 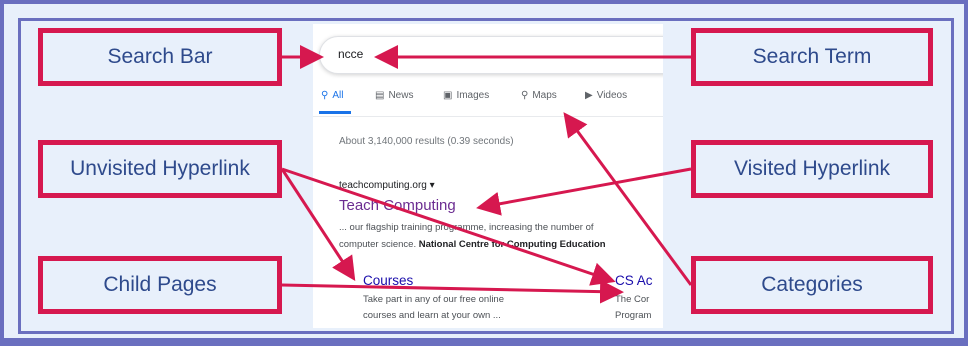 What do you see at coordinates (448, 226) in the screenshot?
I see `arrow-unvisited-to-cs` at bounding box center [448, 226].